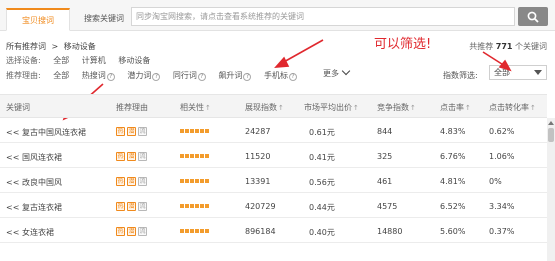 The width and height of the screenshot is (555, 261). What do you see at coordinates (385, 156) in the screenshot?
I see `competition-cell: 325` at bounding box center [385, 156].